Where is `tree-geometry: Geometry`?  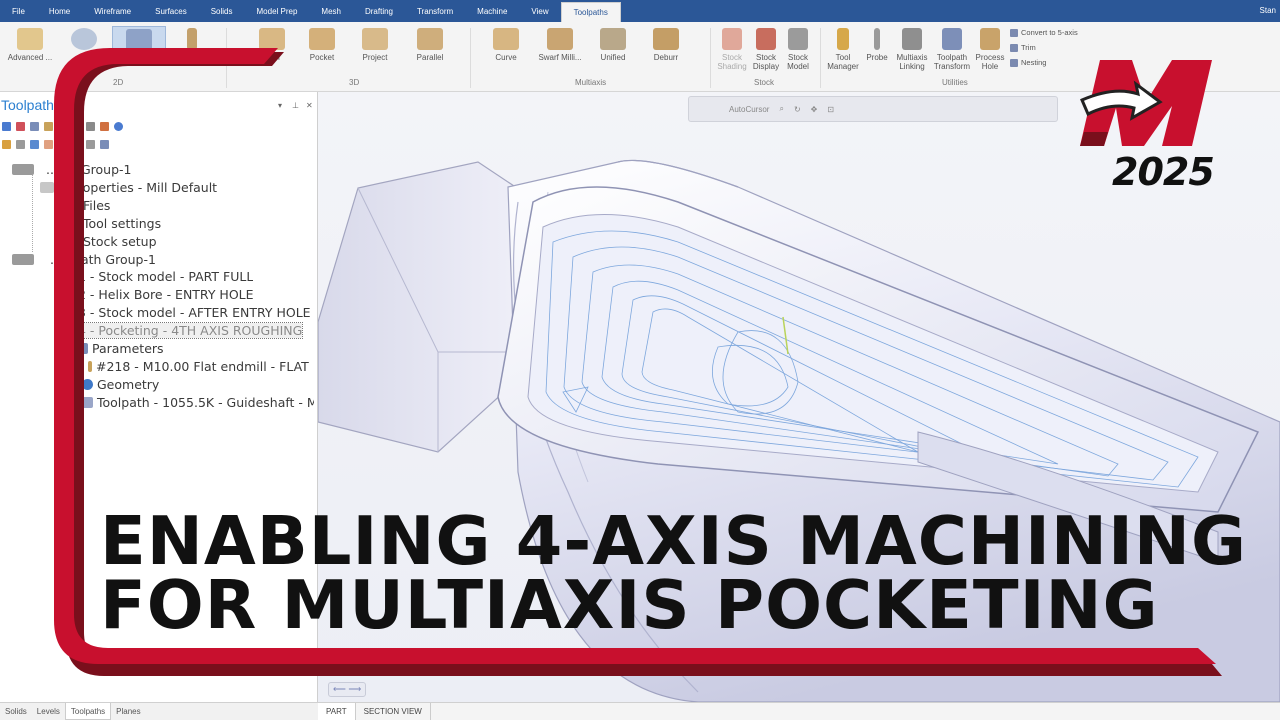 tree-geometry: Geometry is located at coordinates (120, 384).